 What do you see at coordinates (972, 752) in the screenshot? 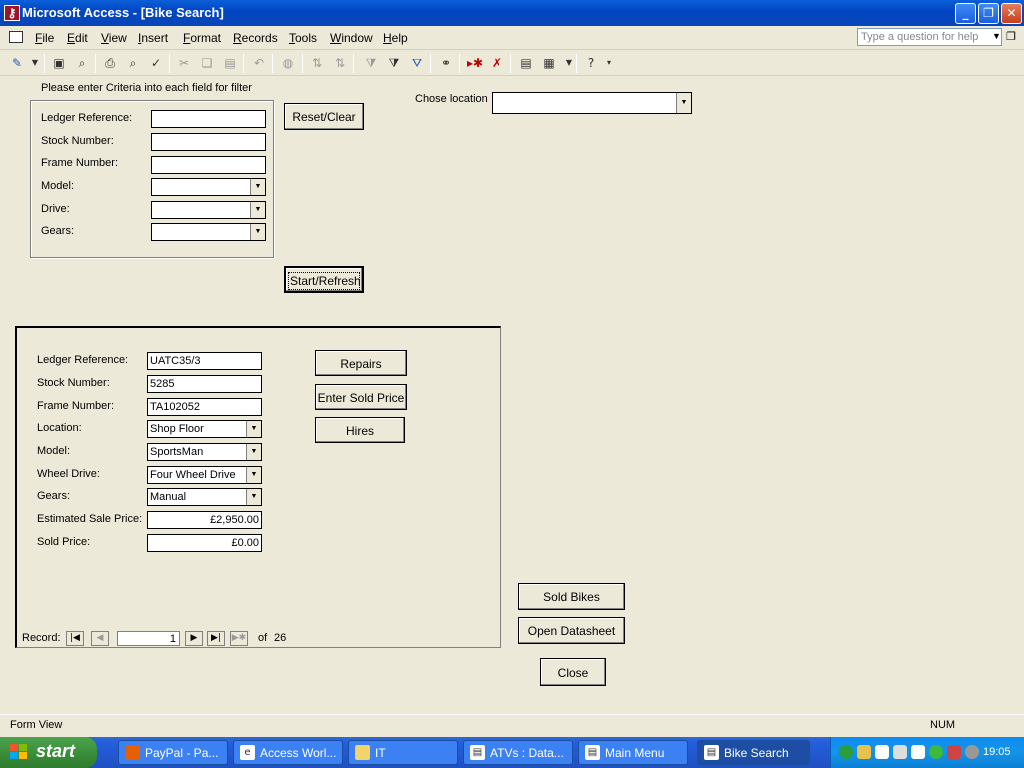
I see `speaker-icon` at bounding box center [972, 752].